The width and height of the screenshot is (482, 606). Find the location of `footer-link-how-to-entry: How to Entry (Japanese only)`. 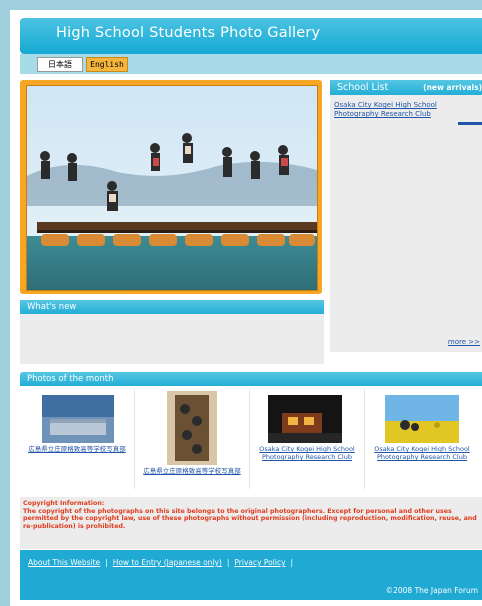

footer-link-how-to-entry: How to Entry (Japanese only) is located at coordinates (167, 562).